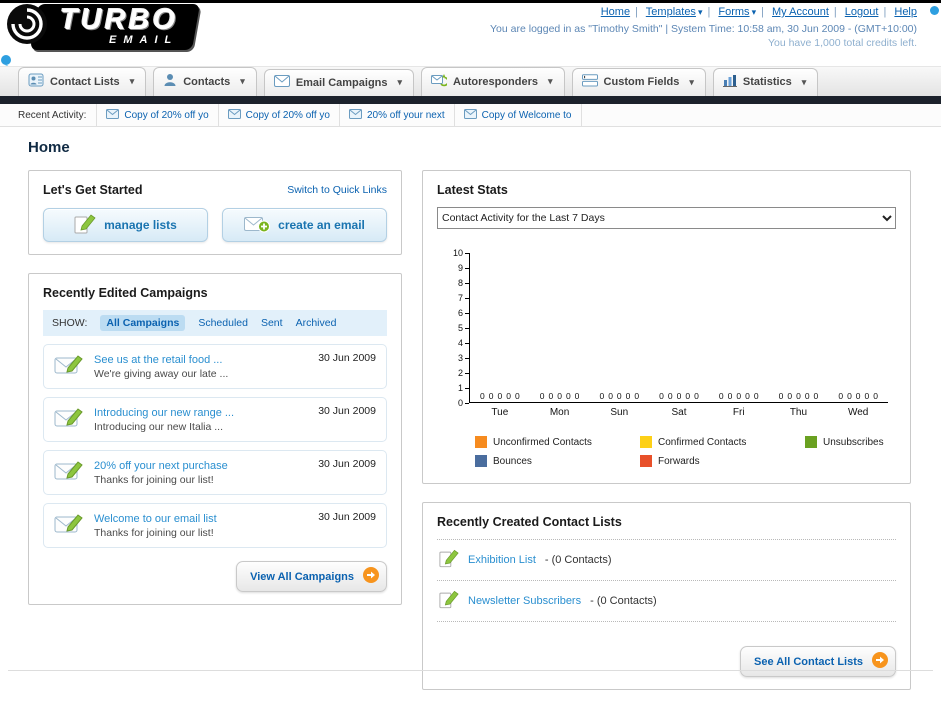 Image resolution: width=941 pixels, height=708 pixels. I want to click on see-all-contact-lists-button: See All Contact Lists, so click(817, 661).